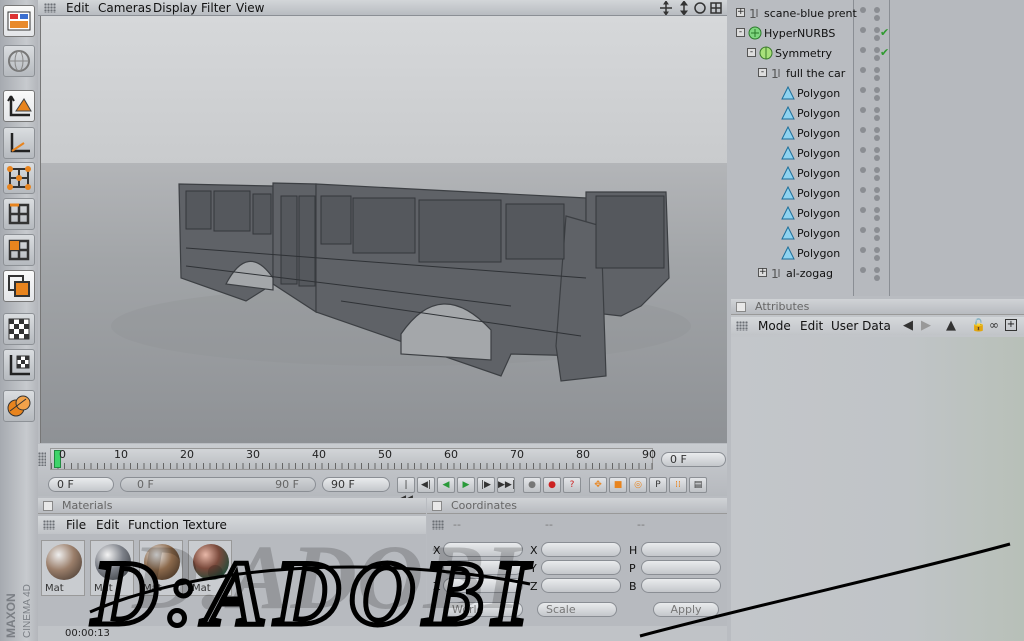 The height and width of the screenshot is (641, 1024). I want to click on attributes-menu-mode: Mode, so click(774, 326).